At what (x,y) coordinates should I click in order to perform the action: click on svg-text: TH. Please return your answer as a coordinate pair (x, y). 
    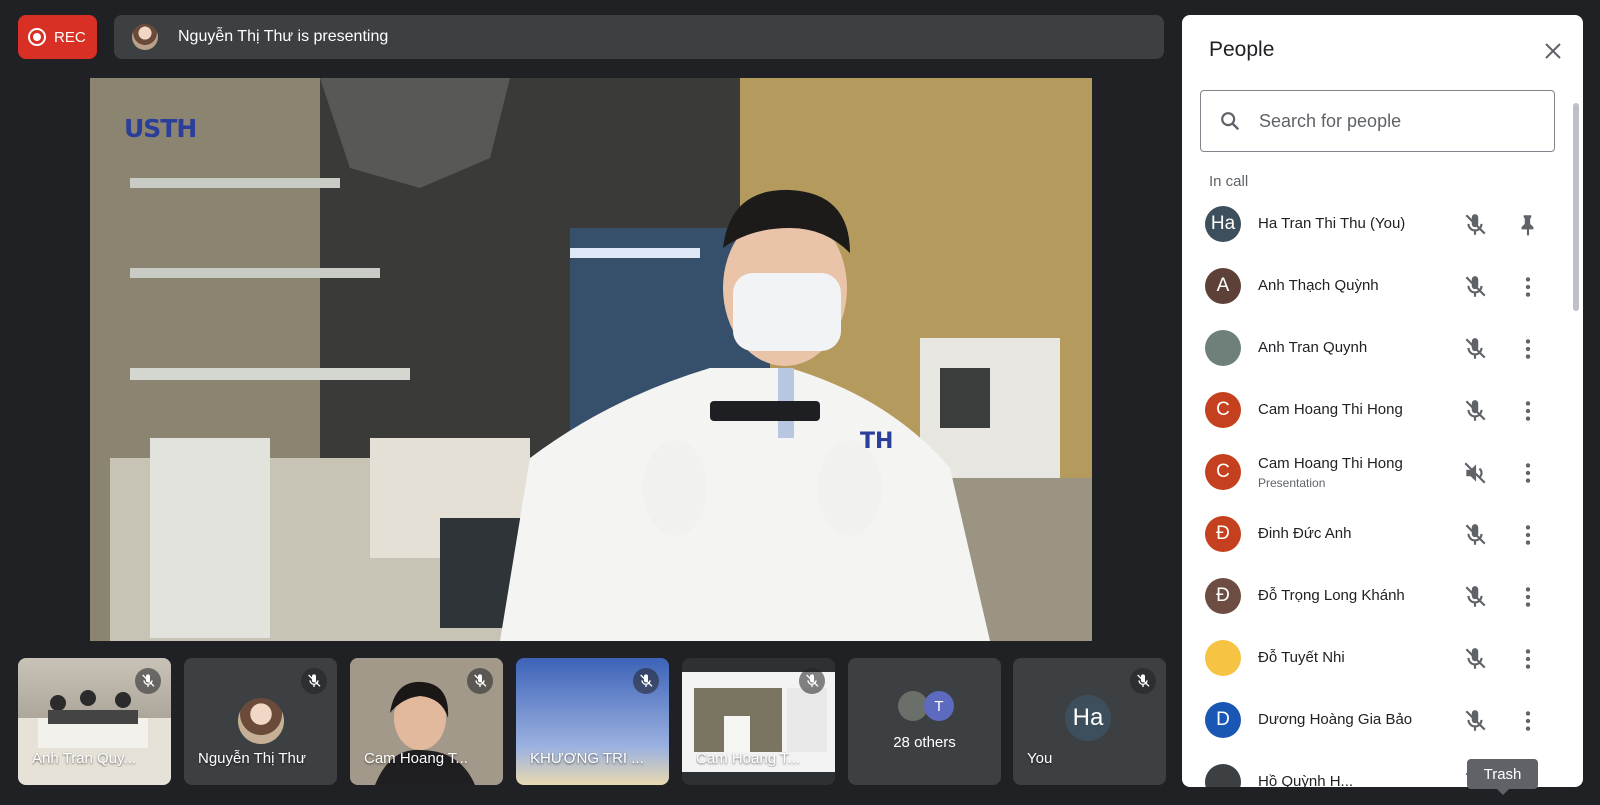
    Looking at the image, I should click on (876, 441).